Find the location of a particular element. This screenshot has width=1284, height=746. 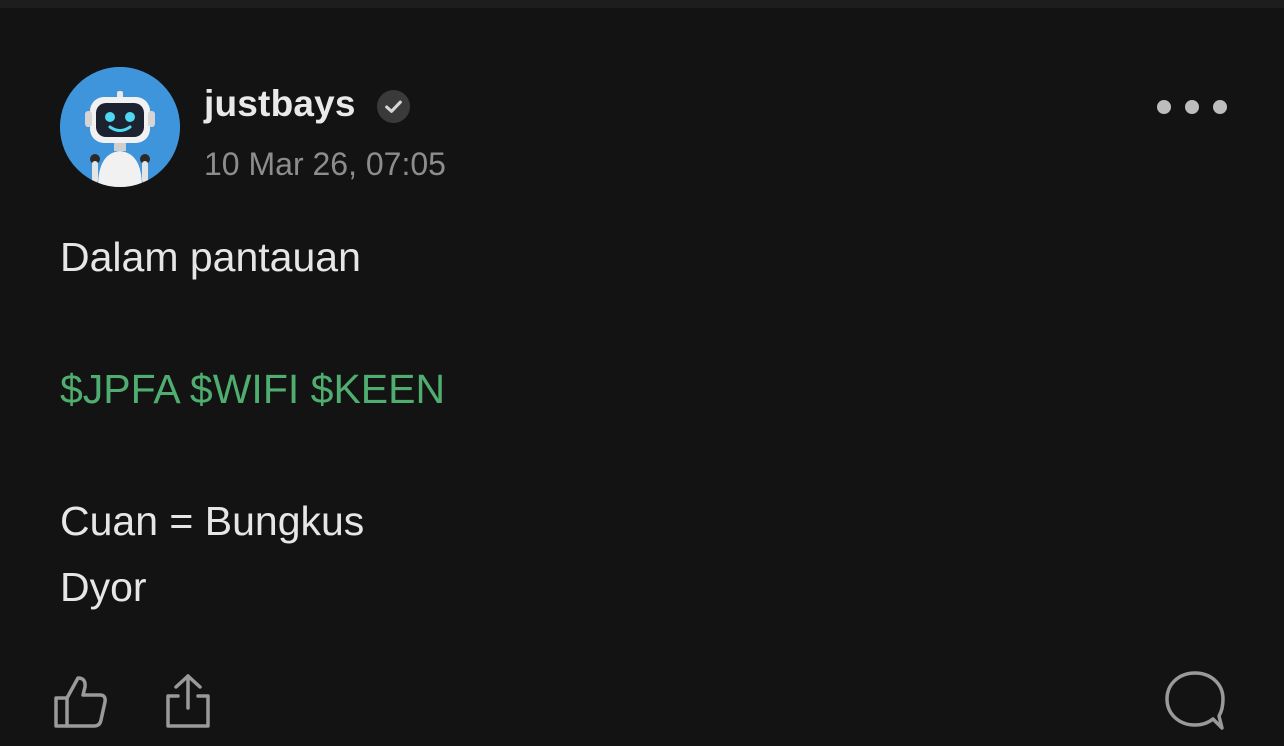

username: justbays is located at coordinates (280, 104).